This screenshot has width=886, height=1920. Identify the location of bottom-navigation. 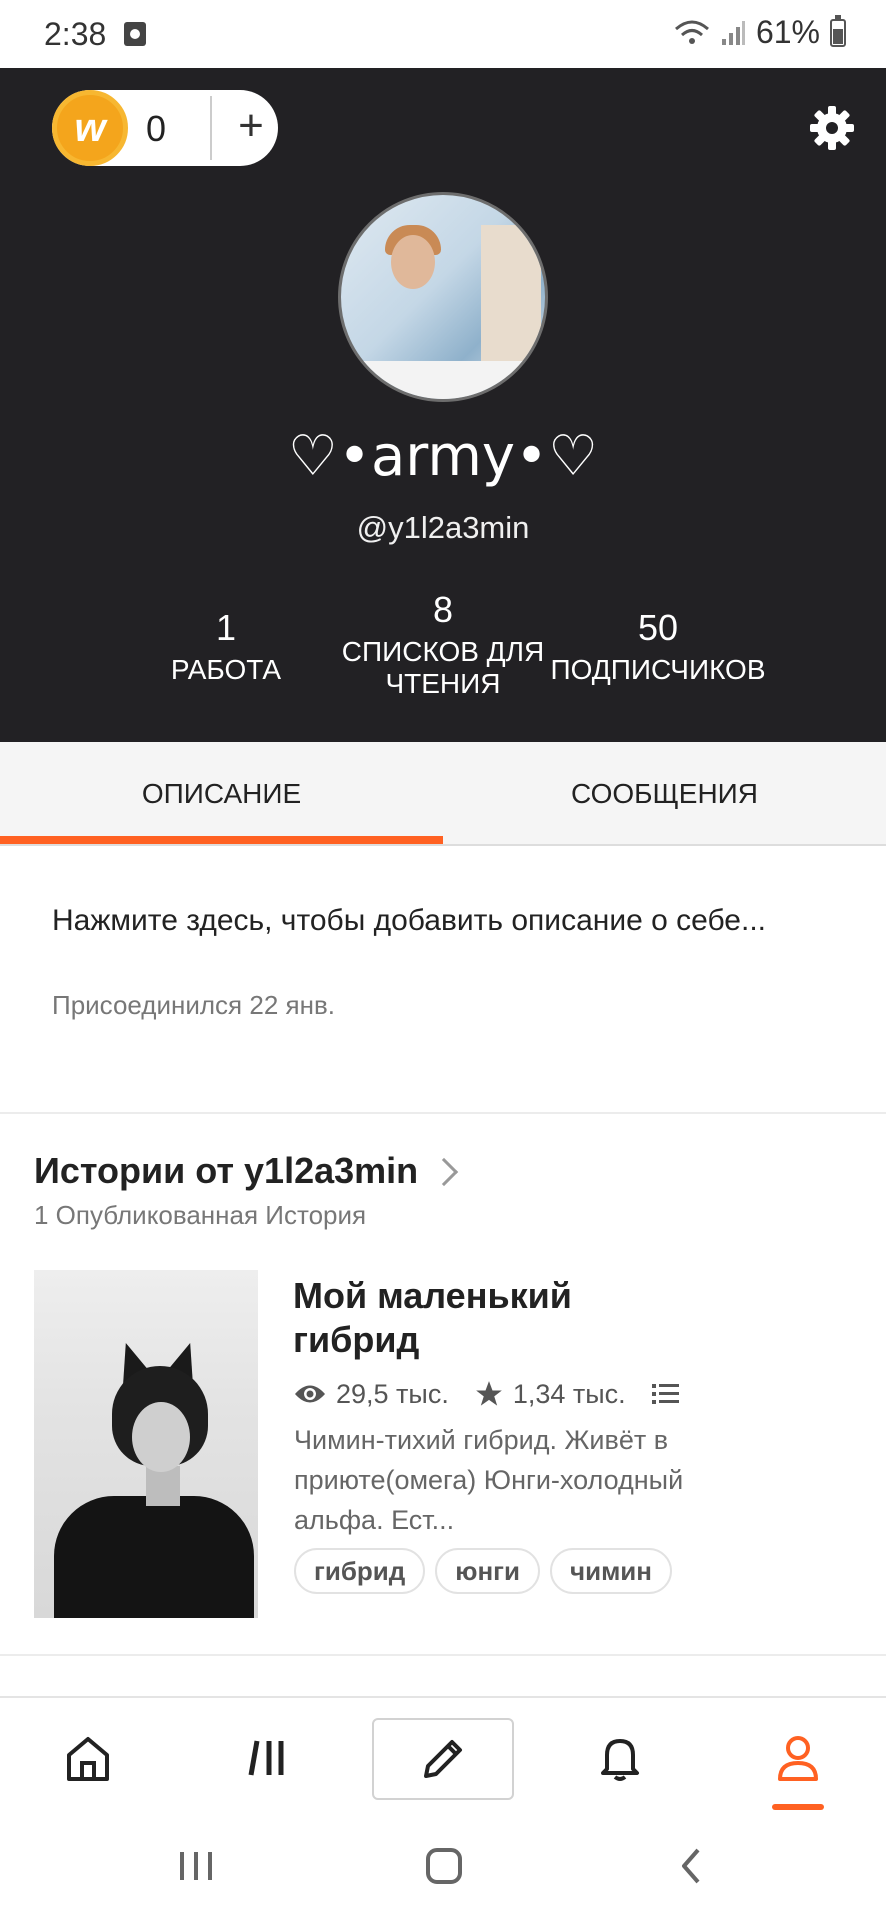
(443, 1756).